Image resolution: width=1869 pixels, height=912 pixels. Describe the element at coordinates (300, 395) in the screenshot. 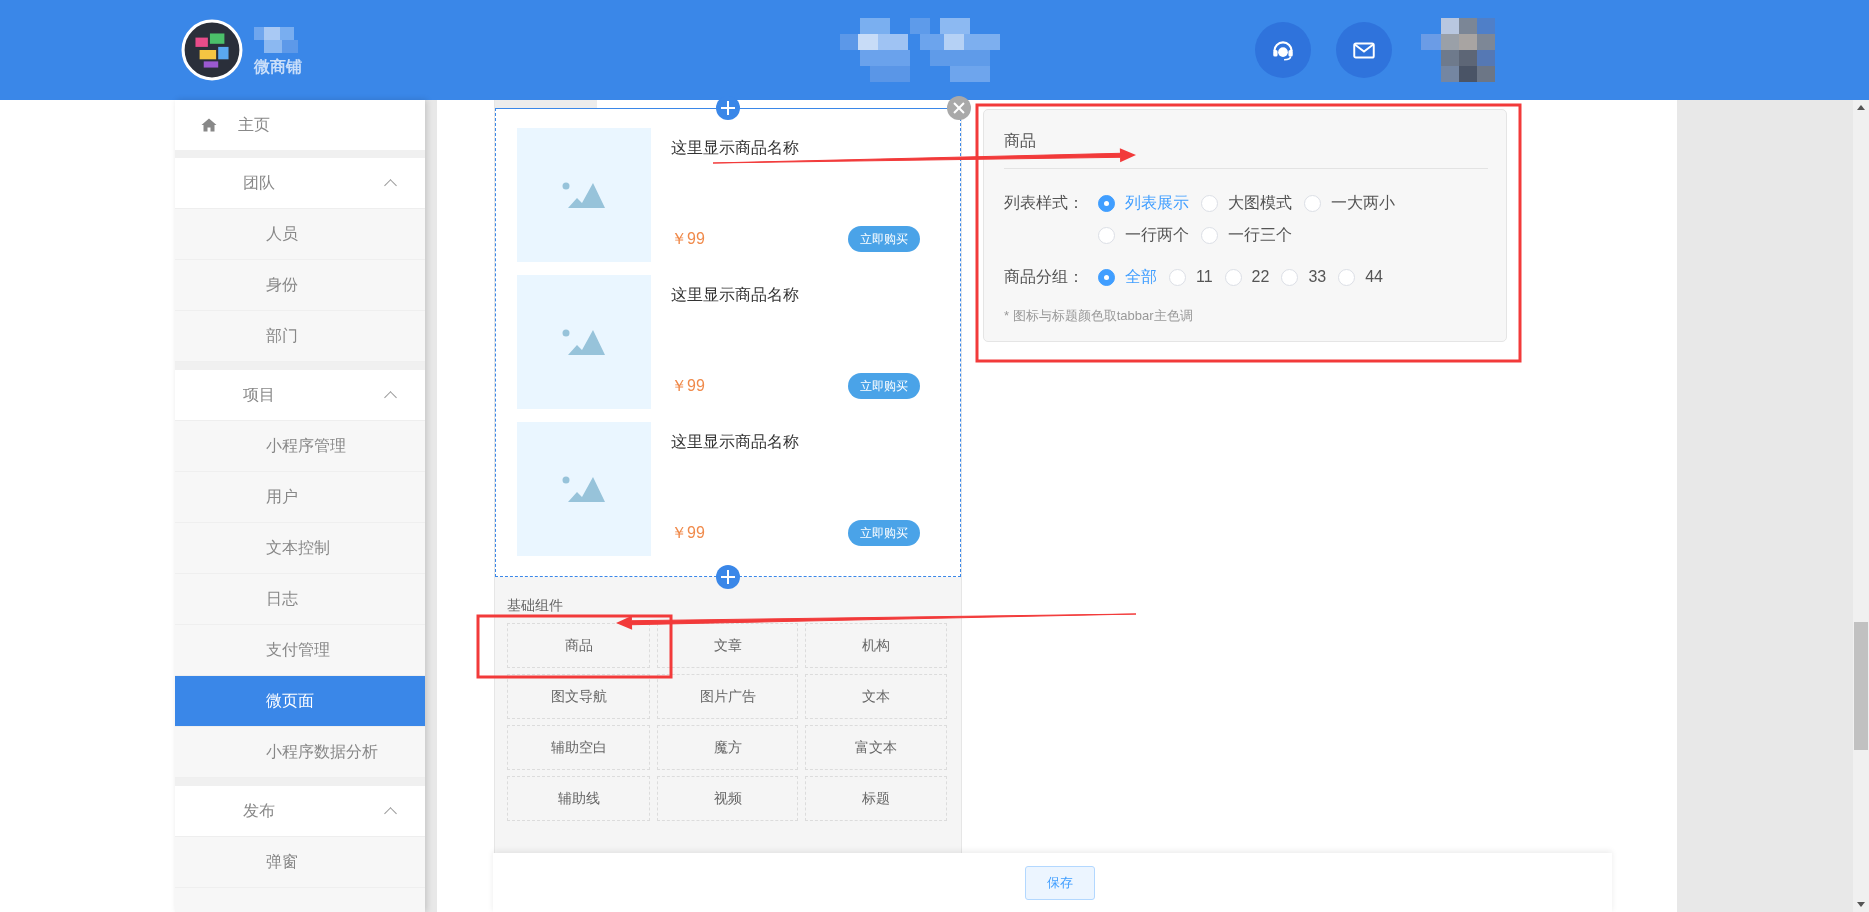

I see `menu-group: 项目` at that location.